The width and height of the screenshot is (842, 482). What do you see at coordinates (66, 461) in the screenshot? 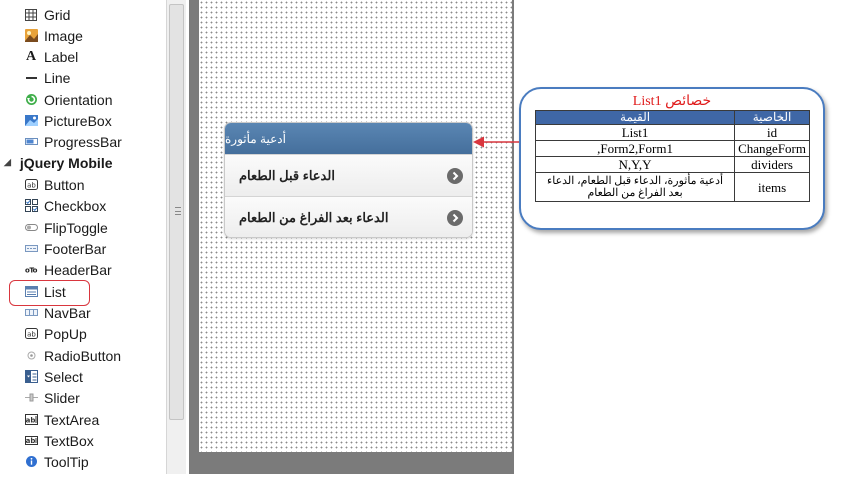
I see `toolbox-item-label: ToolTip` at bounding box center [66, 461].